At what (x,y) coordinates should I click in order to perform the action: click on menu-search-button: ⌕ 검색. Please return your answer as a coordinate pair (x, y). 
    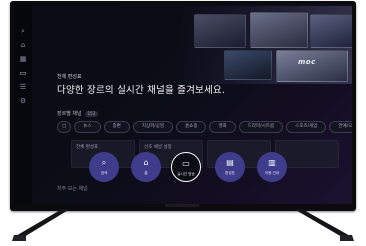
    Looking at the image, I should click on (104, 167).